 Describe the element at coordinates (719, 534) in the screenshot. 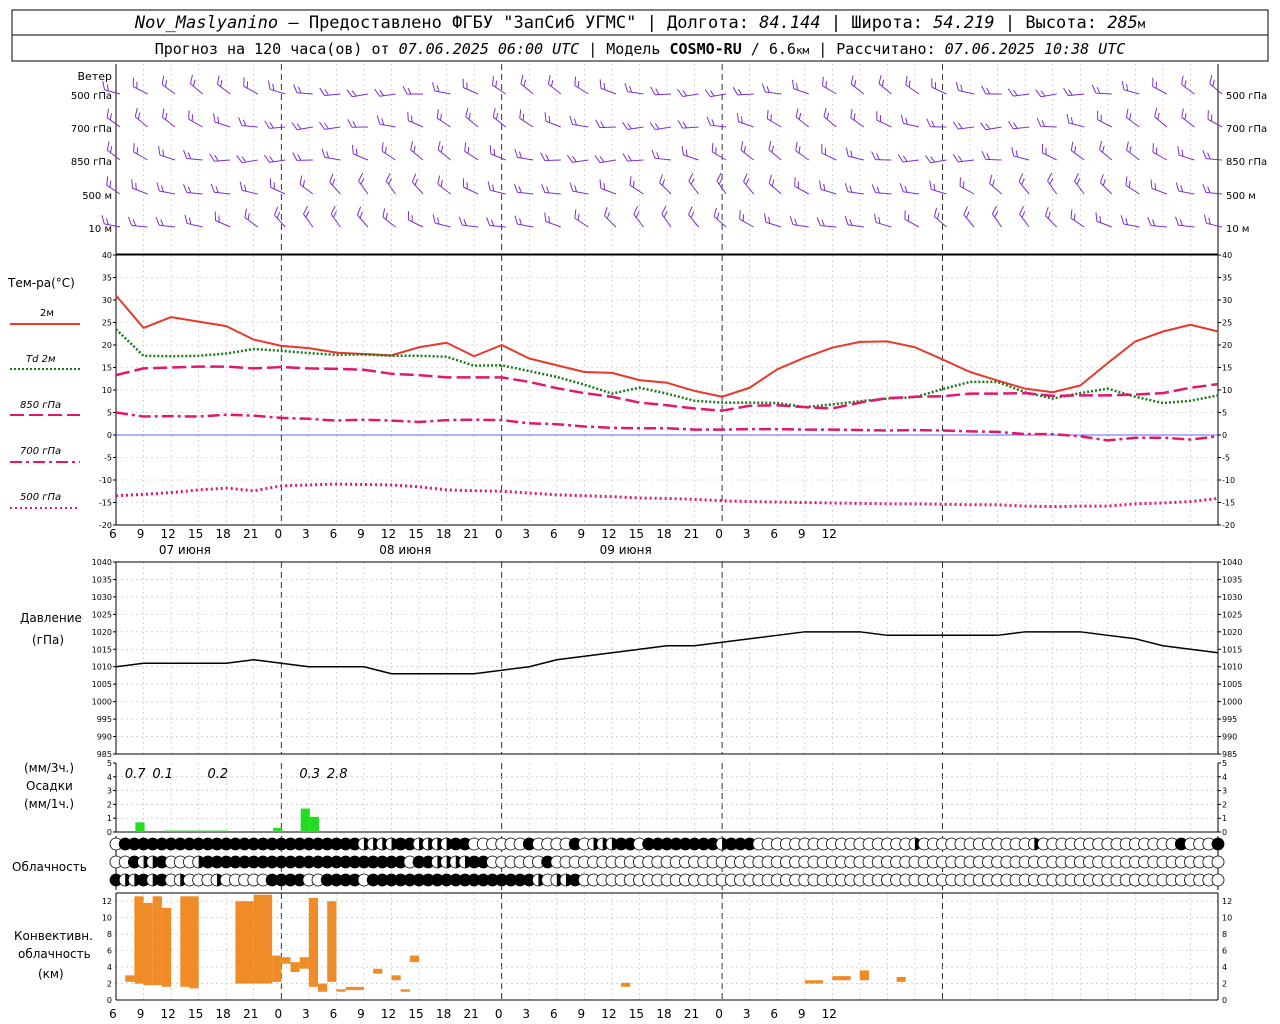

I see `x-tick-label: 0` at that location.